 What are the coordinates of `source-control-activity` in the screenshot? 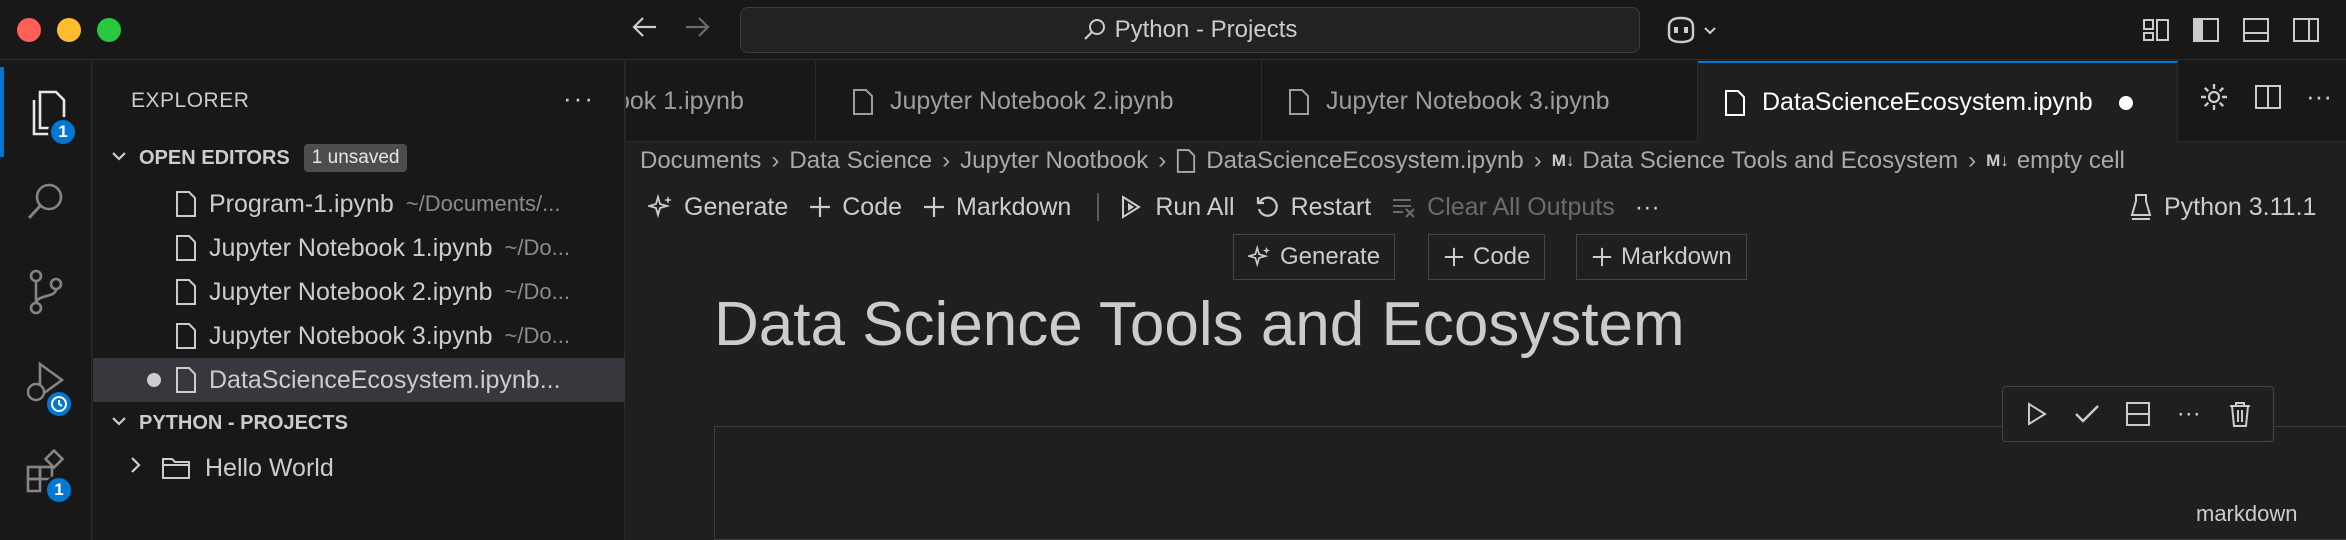 It's located at (46, 292).